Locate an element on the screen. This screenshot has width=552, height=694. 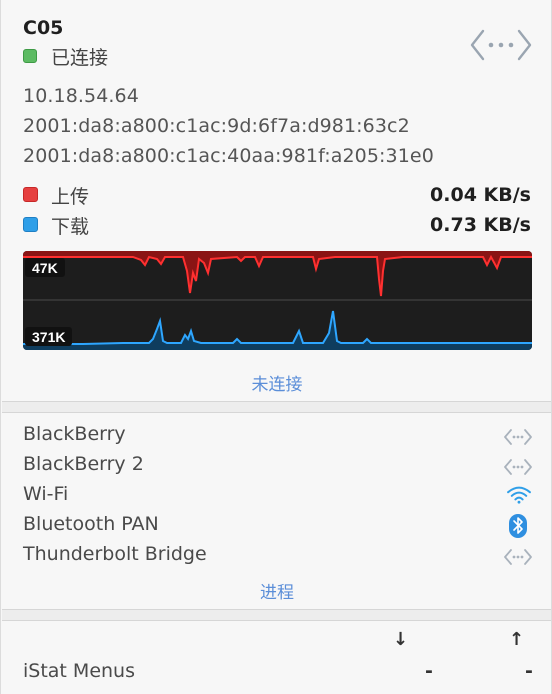
upload-column-header: ↑ is located at coordinates (517, 639).